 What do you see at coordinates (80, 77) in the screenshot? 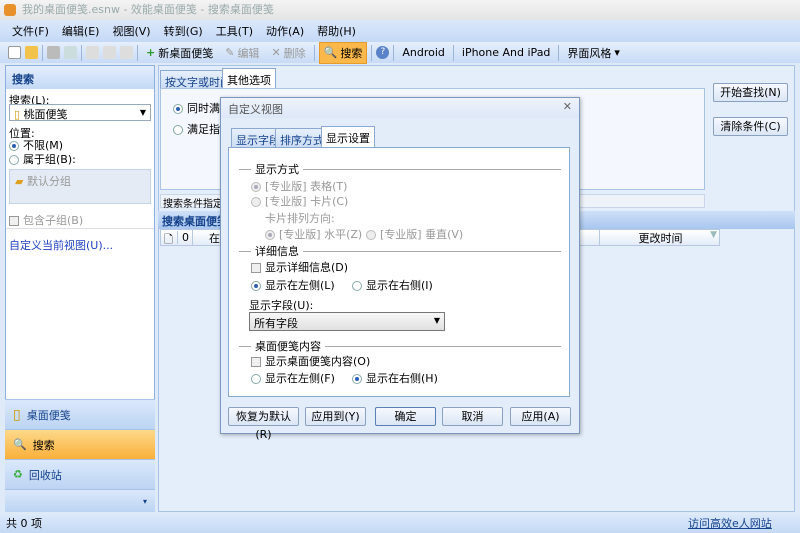
I see `search-pane-header: 搜索` at bounding box center [80, 77].